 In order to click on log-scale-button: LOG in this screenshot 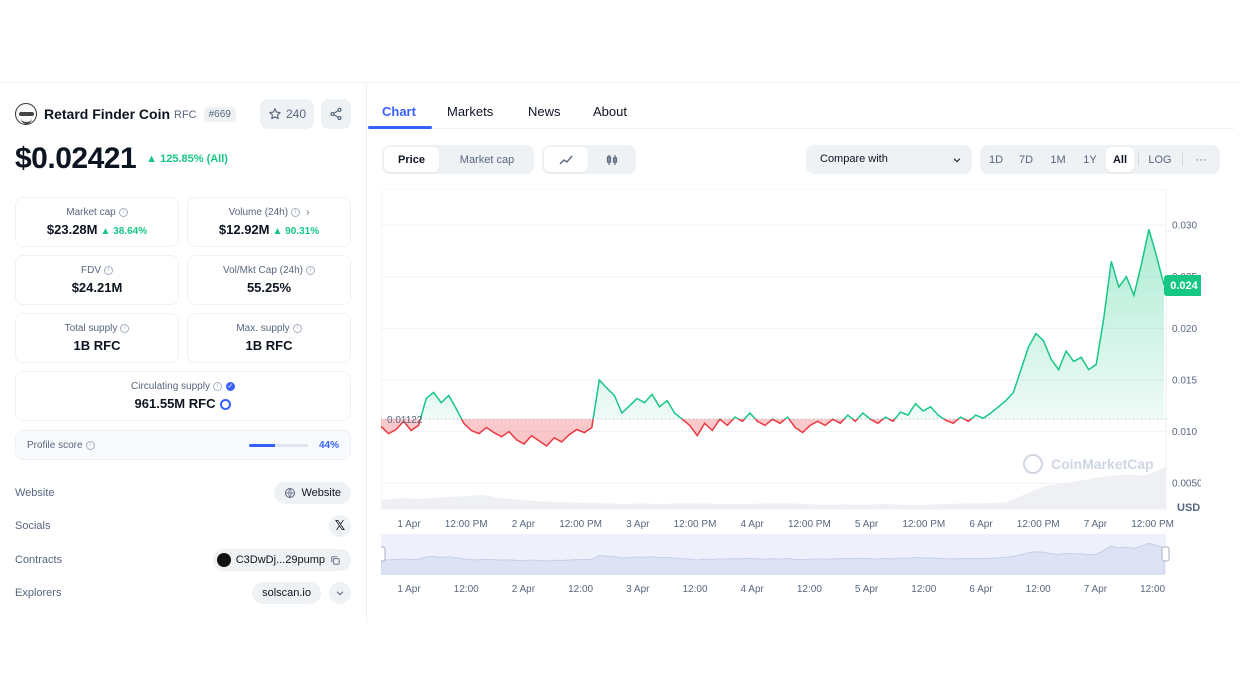, I will do `click(1160, 159)`.